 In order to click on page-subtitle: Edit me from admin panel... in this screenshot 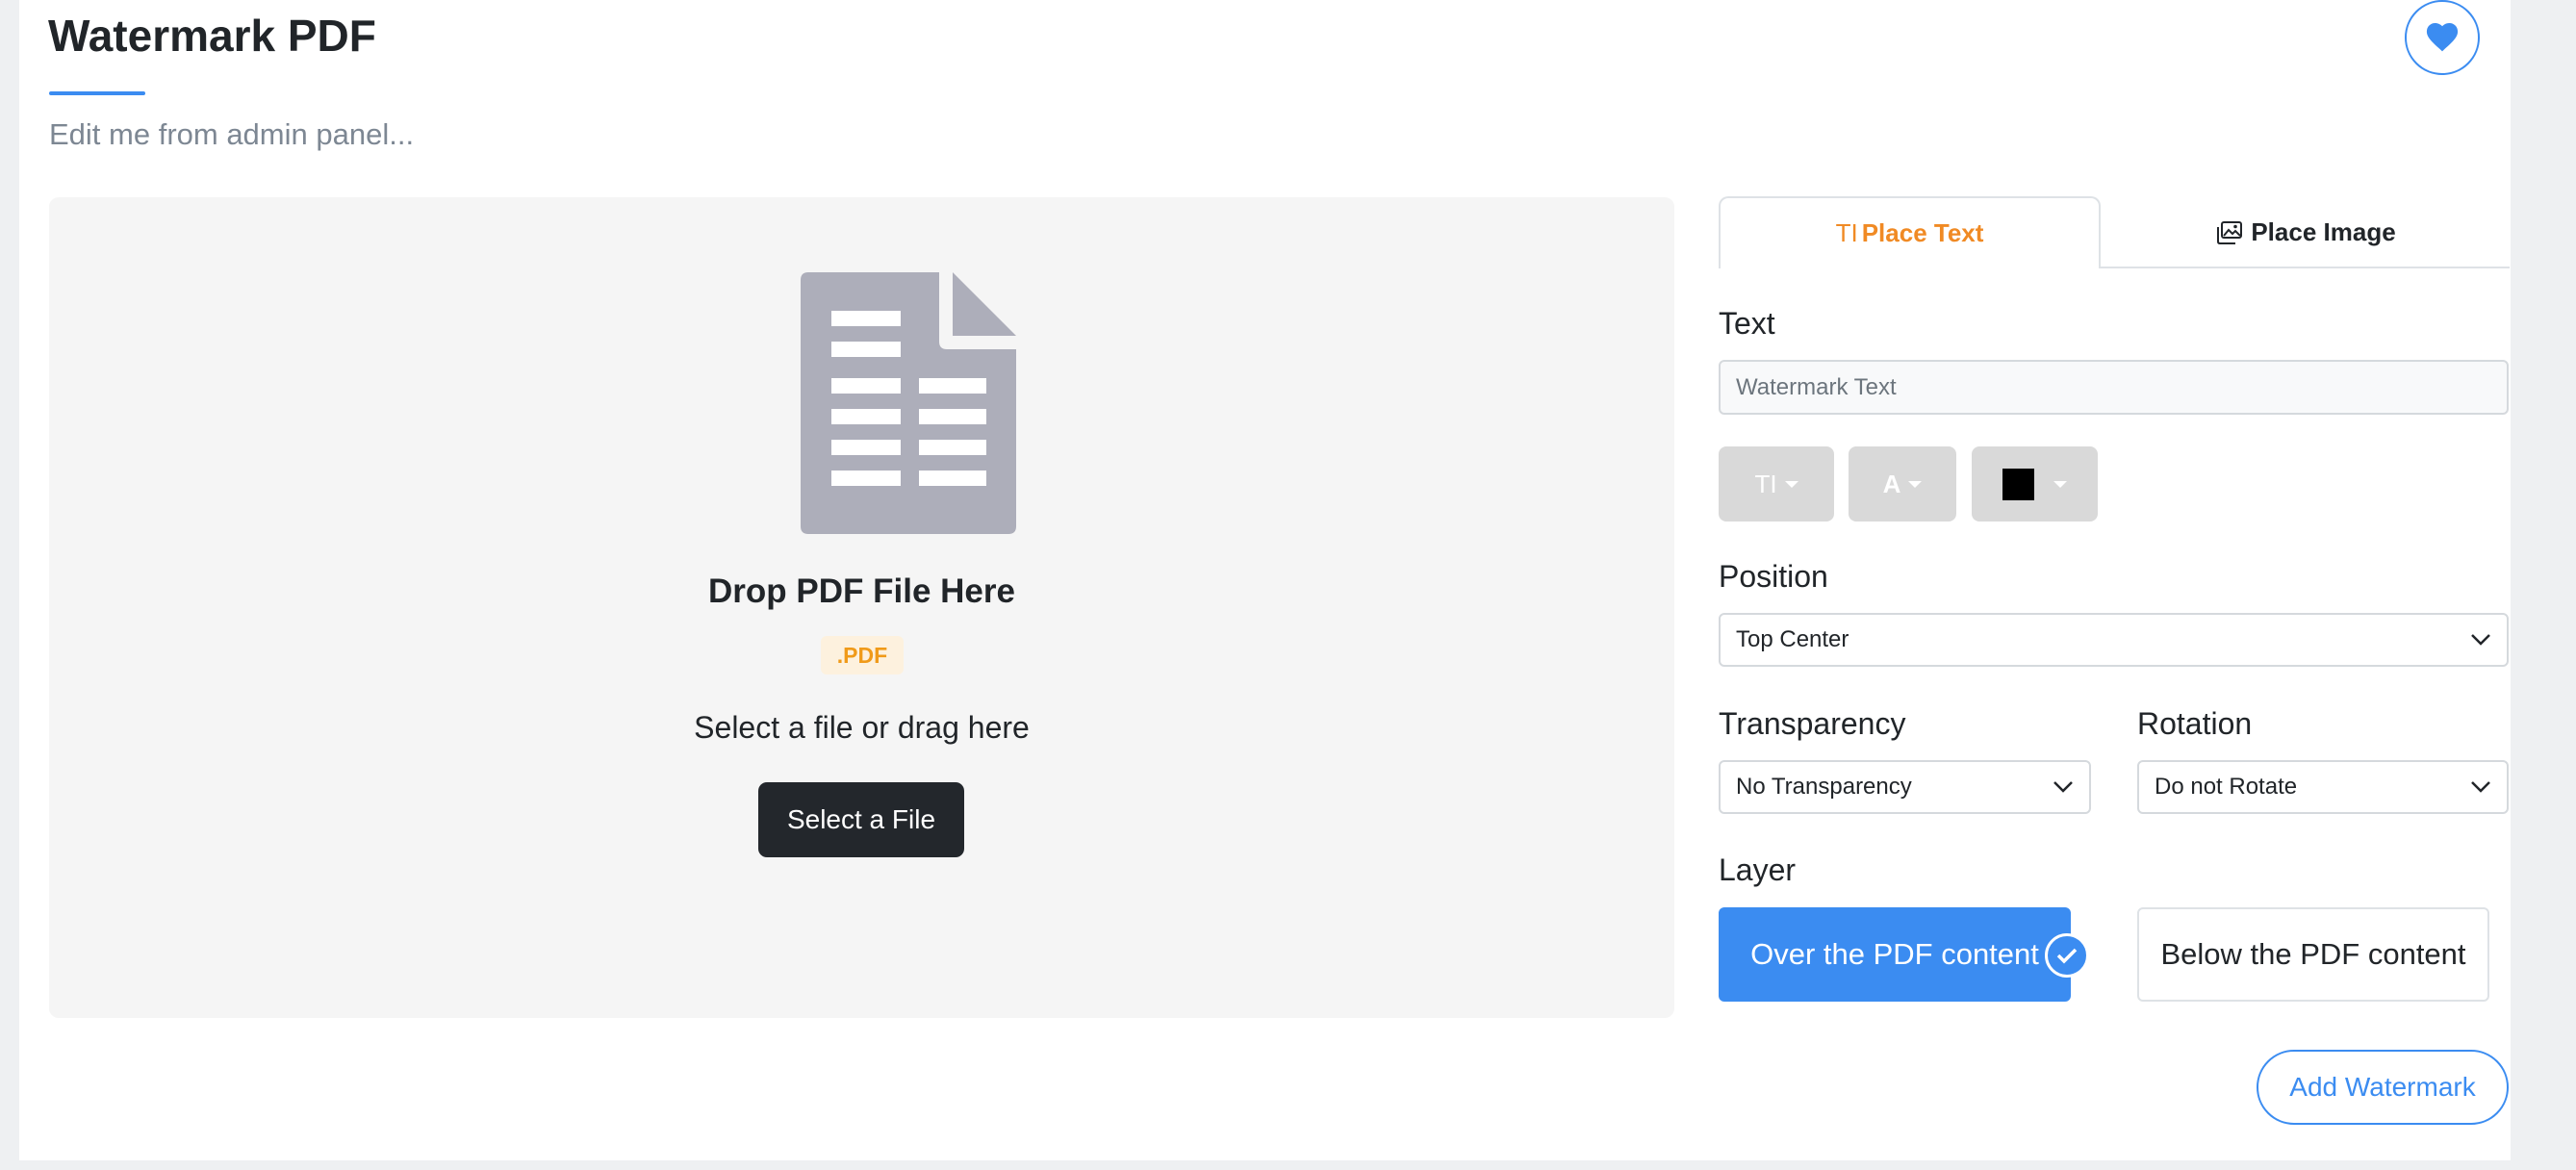, I will do `click(232, 134)`.